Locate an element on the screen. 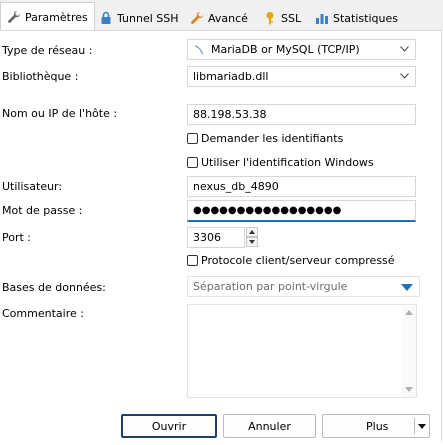 The image size is (443, 445). host-value: 88.198.53.38 is located at coordinates (230, 114).